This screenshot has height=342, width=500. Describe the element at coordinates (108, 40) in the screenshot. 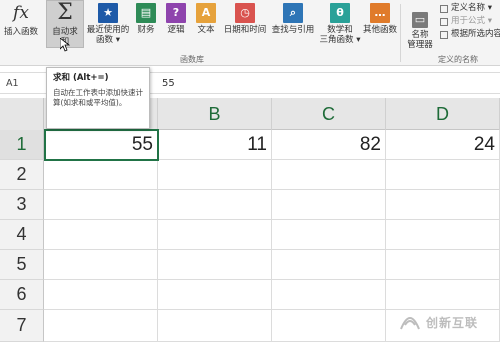

I see `recent-label-line2: 函数 ▾` at that location.